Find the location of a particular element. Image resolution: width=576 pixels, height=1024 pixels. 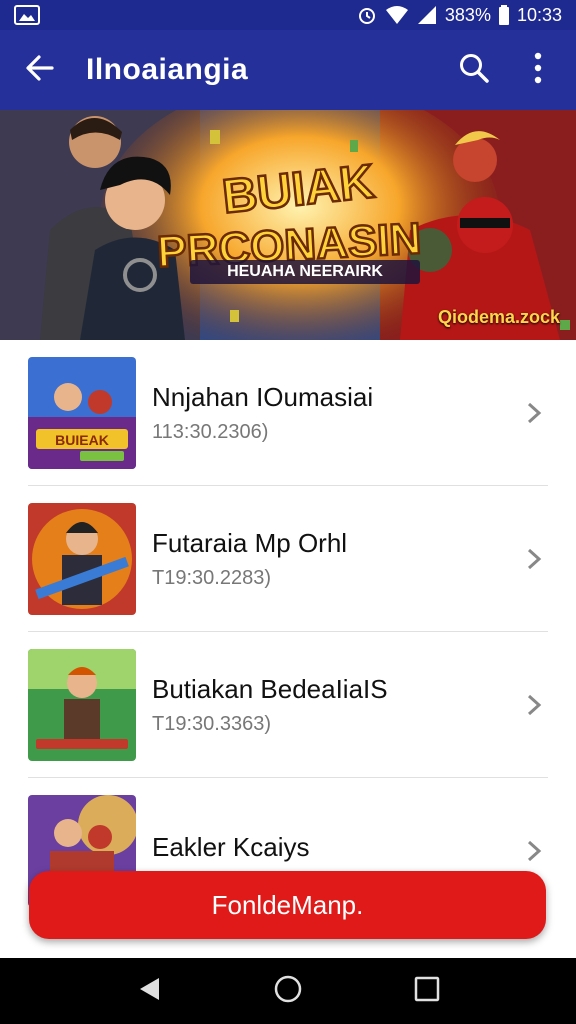

back-button is located at coordinates (40, 70).